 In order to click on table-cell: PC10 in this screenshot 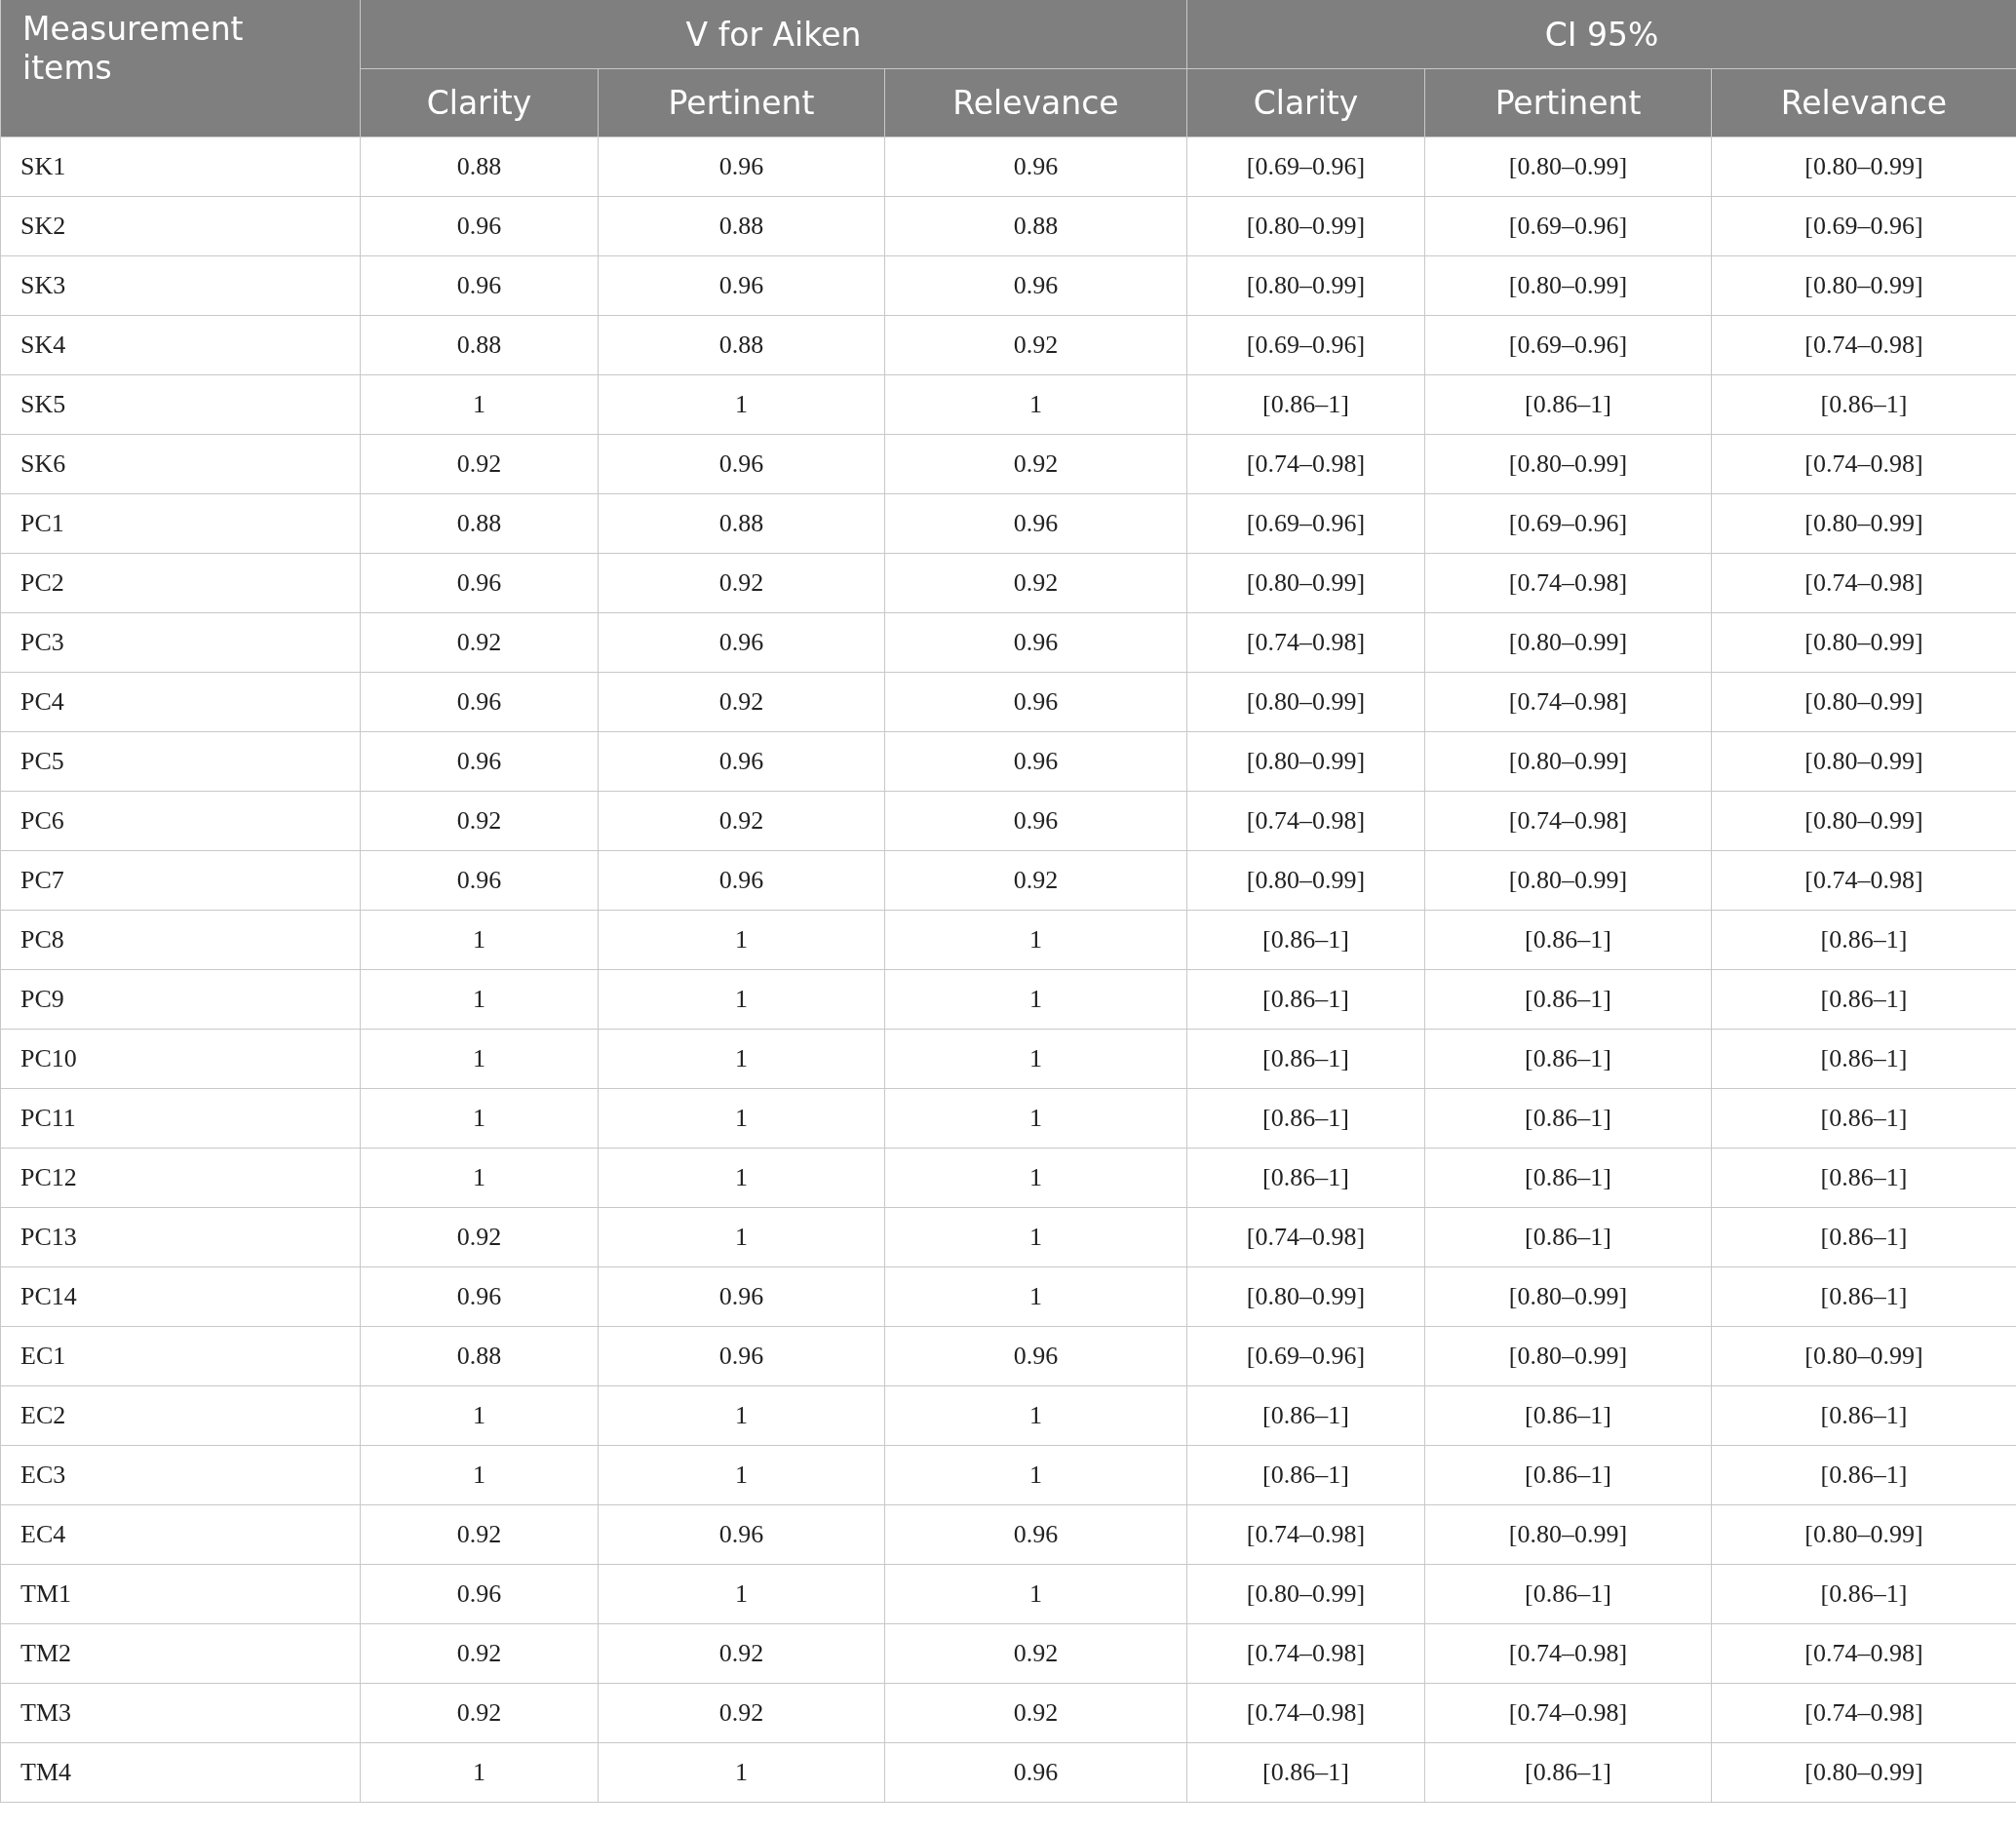, I will do `click(180, 1059)`.